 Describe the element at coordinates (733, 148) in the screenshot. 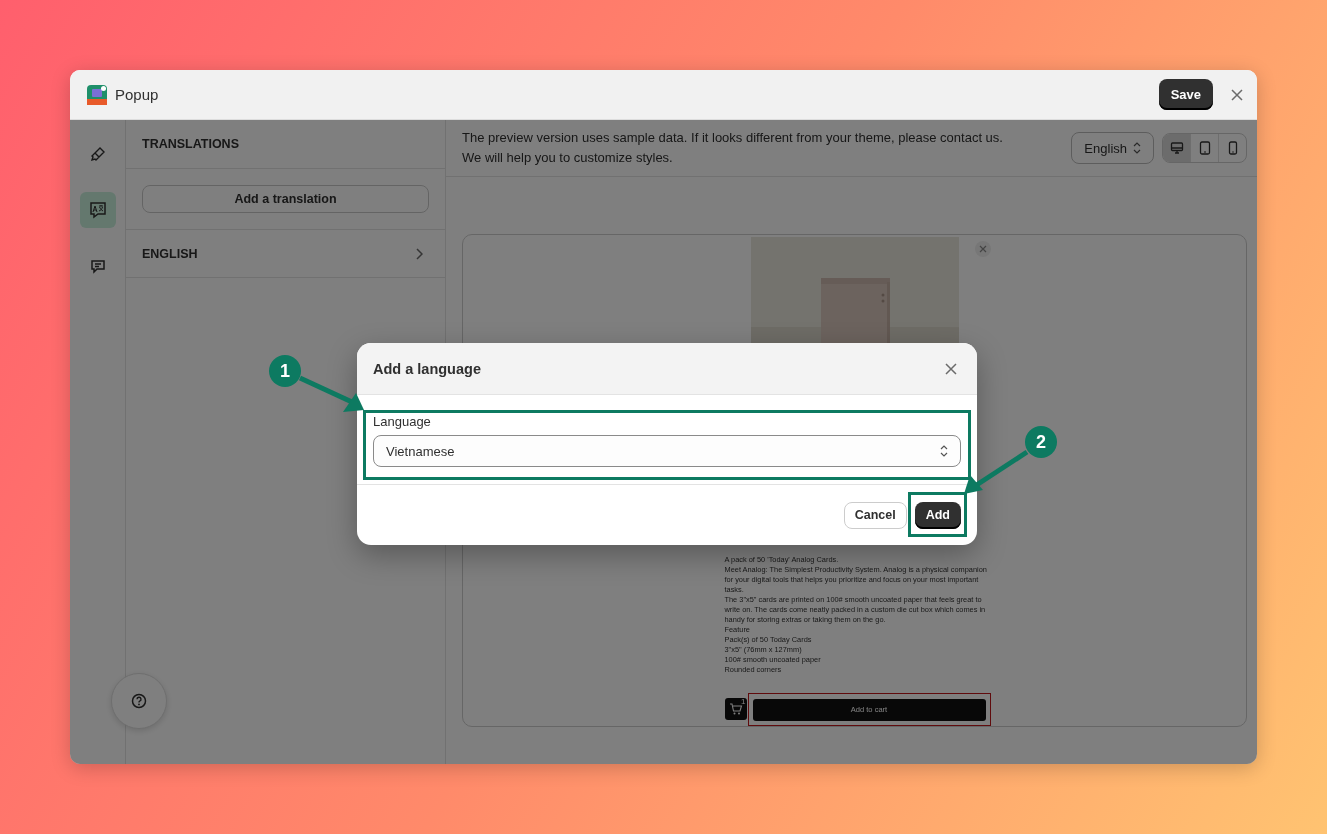

I see `preview-notice: The preview version uses sample data. If it looks different from your theme, please contact us. We will help you to customize styles.` at that location.